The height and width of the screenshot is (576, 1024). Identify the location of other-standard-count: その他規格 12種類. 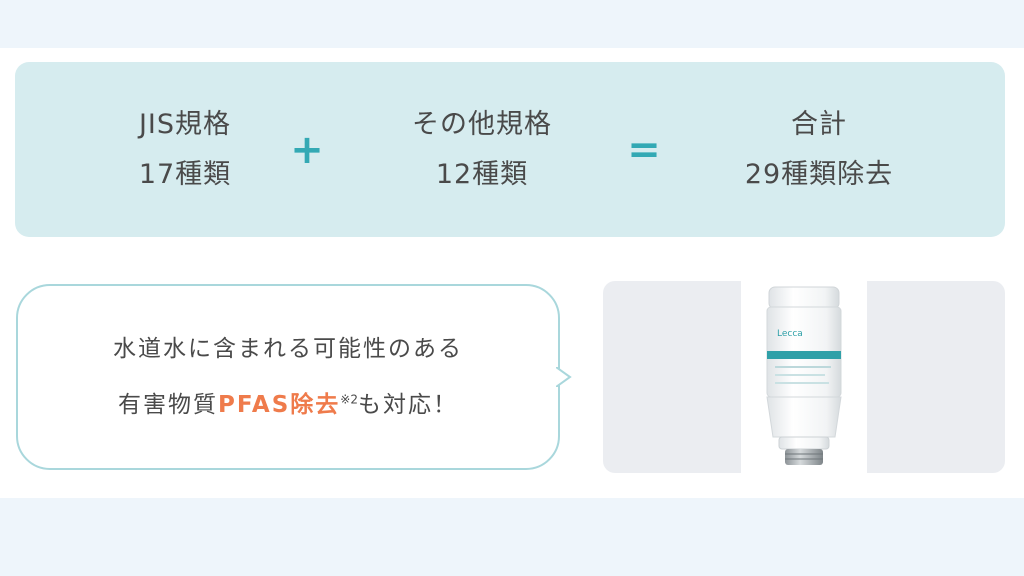
(482, 149).